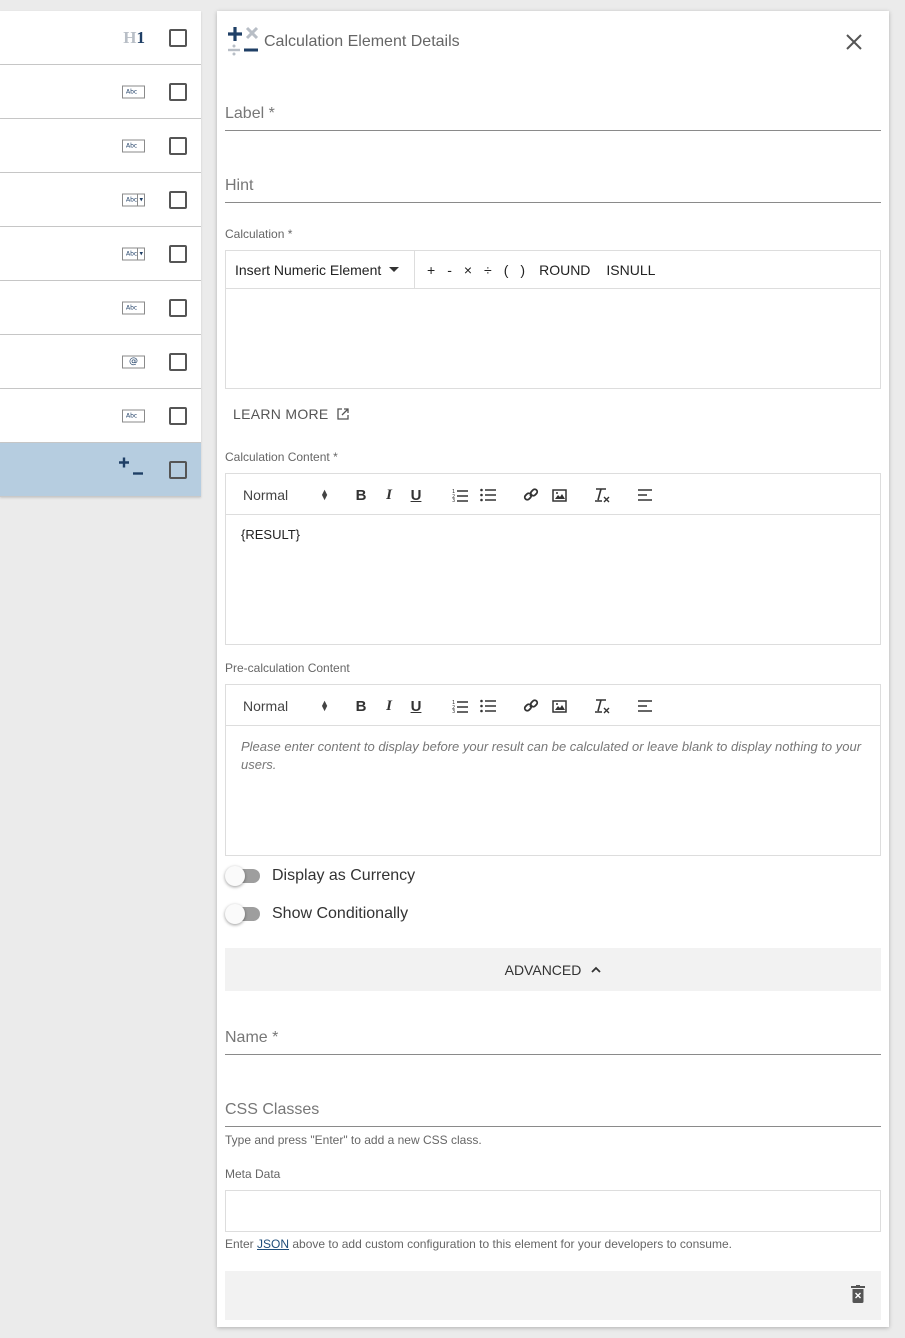 The width and height of the screenshot is (905, 1338). What do you see at coordinates (394, 269) in the screenshot?
I see `caret-down-icon` at bounding box center [394, 269].